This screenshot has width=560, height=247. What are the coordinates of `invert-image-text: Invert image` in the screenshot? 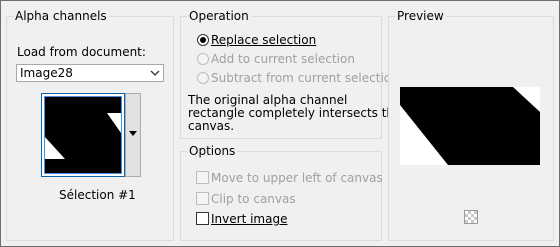 It's located at (249, 219).